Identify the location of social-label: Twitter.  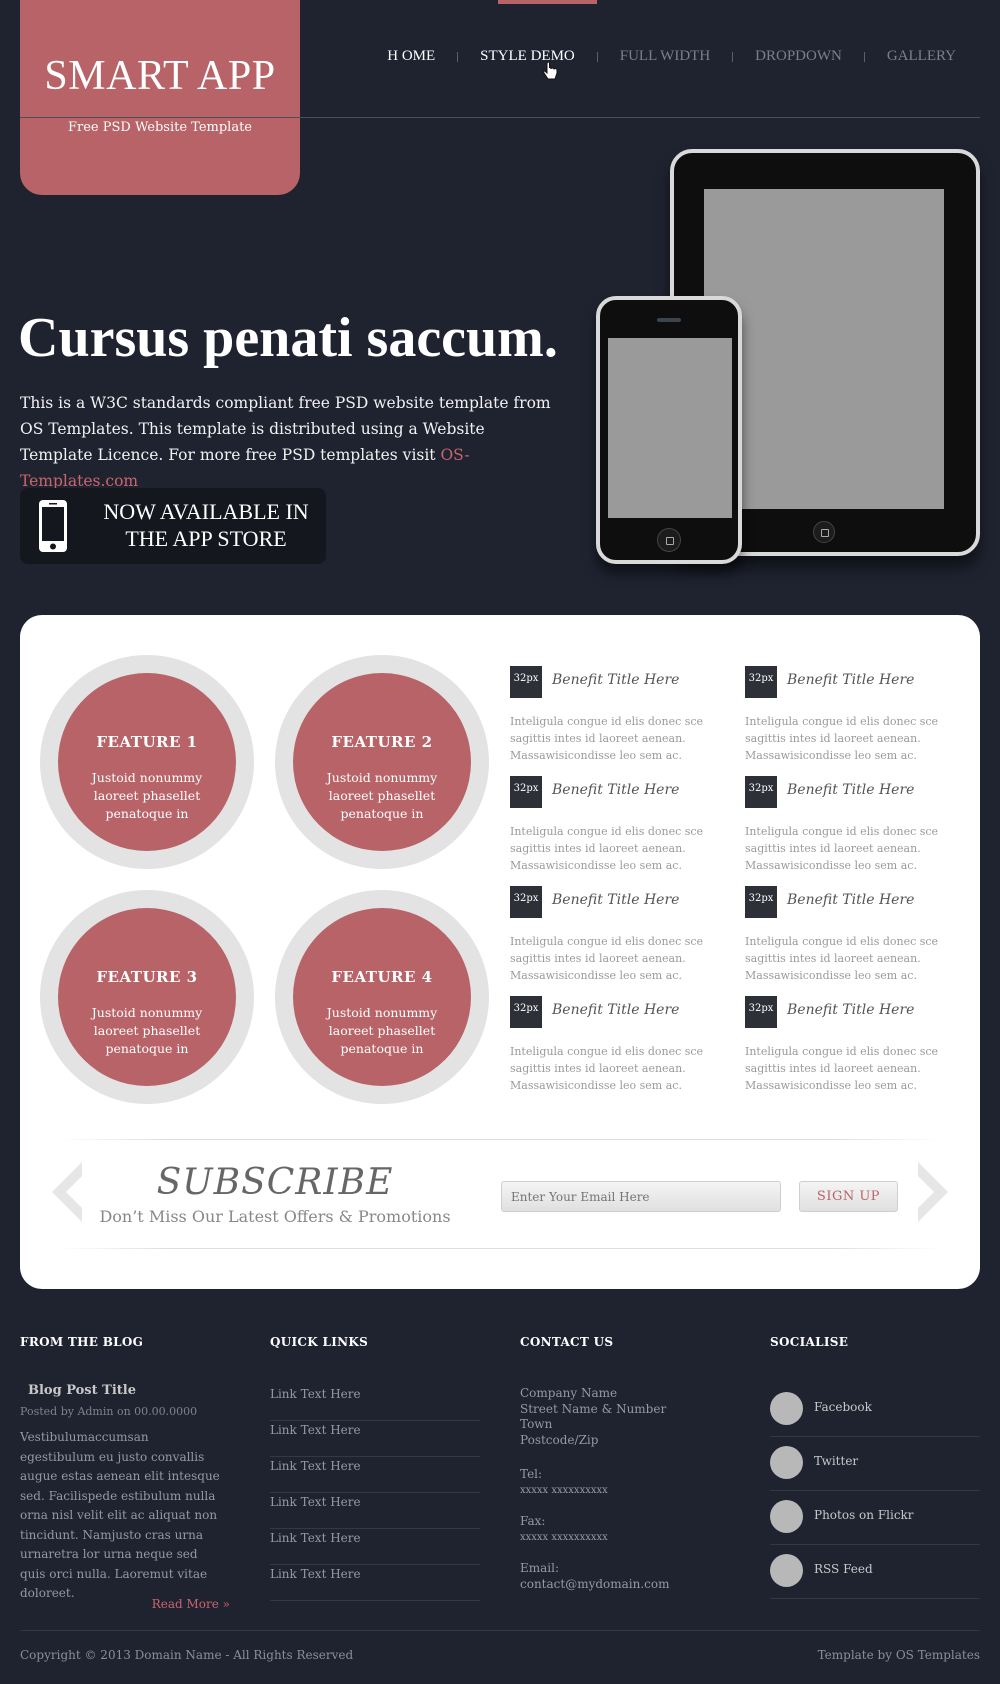
(836, 1461).